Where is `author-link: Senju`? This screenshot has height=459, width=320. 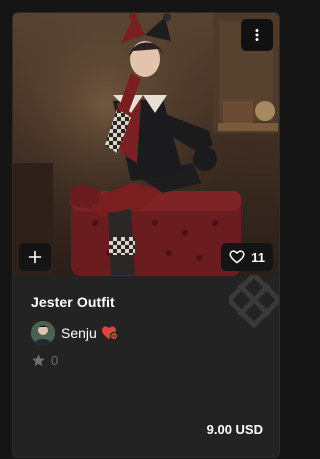
author-link: Senju is located at coordinates (75, 333).